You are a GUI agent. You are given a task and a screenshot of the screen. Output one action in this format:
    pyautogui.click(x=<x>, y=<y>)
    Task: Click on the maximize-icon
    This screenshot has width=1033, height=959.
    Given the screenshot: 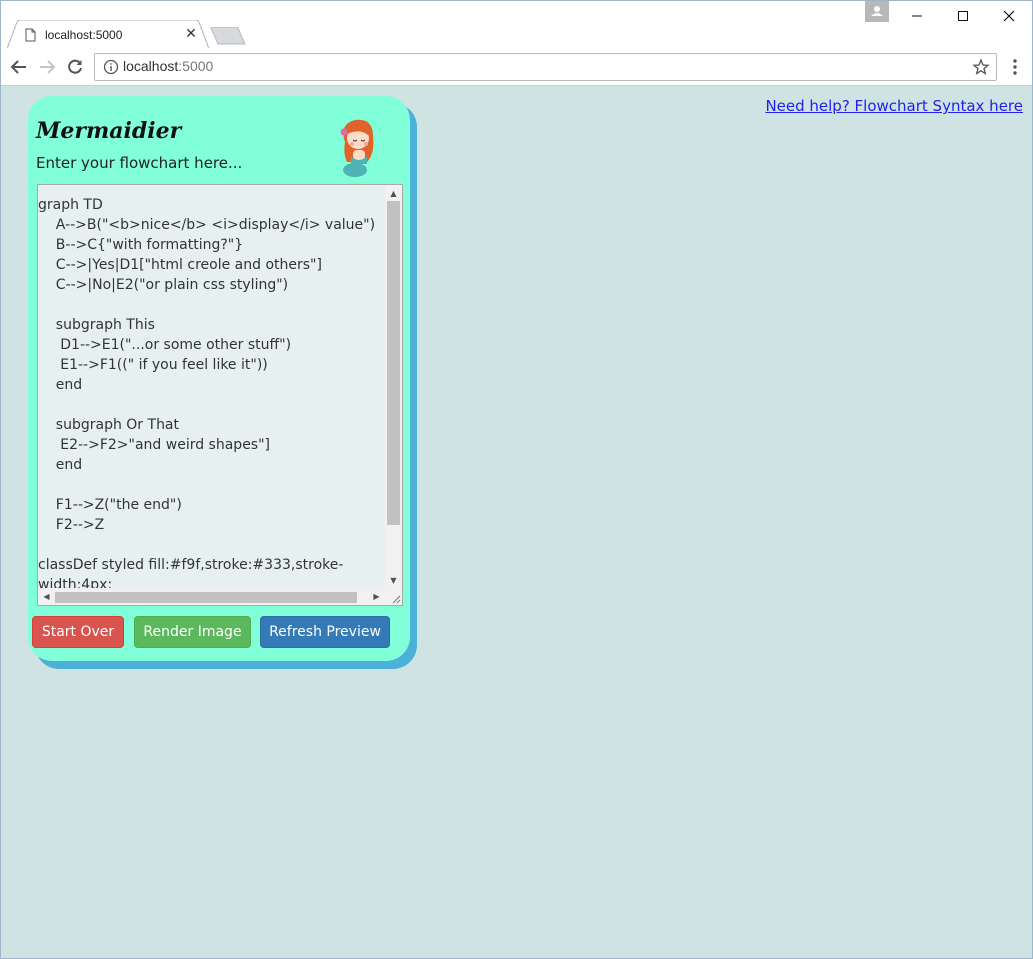 What is the action you would take?
    pyautogui.click(x=963, y=16)
    